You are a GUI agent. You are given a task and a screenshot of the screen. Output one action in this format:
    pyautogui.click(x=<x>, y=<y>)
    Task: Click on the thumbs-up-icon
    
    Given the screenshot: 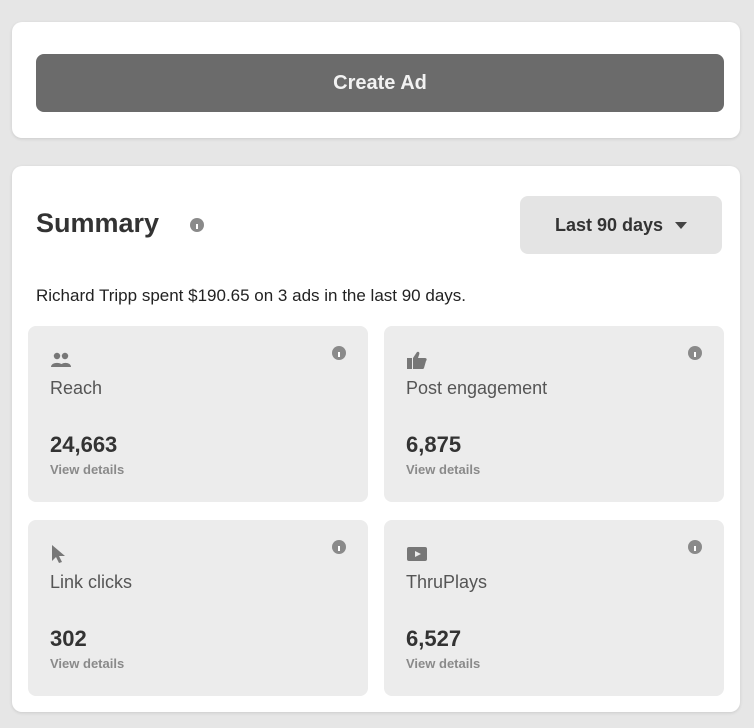 What is the action you would take?
    pyautogui.click(x=417, y=360)
    